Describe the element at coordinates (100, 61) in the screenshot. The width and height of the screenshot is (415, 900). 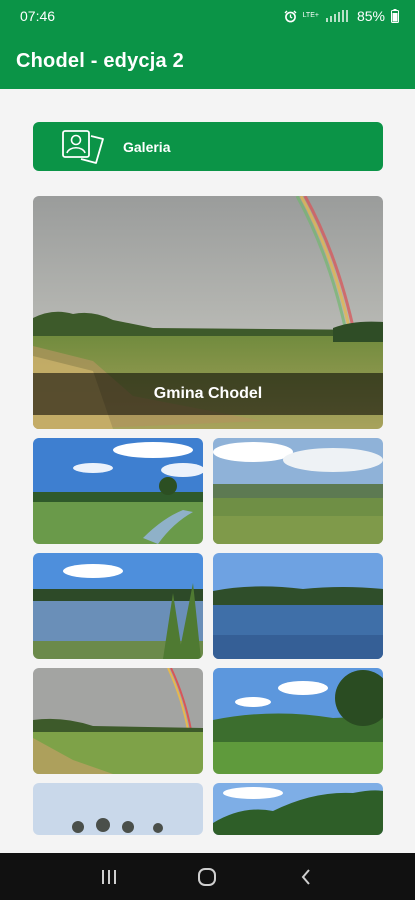
I see `app-title: Chodel - edycja 2` at that location.